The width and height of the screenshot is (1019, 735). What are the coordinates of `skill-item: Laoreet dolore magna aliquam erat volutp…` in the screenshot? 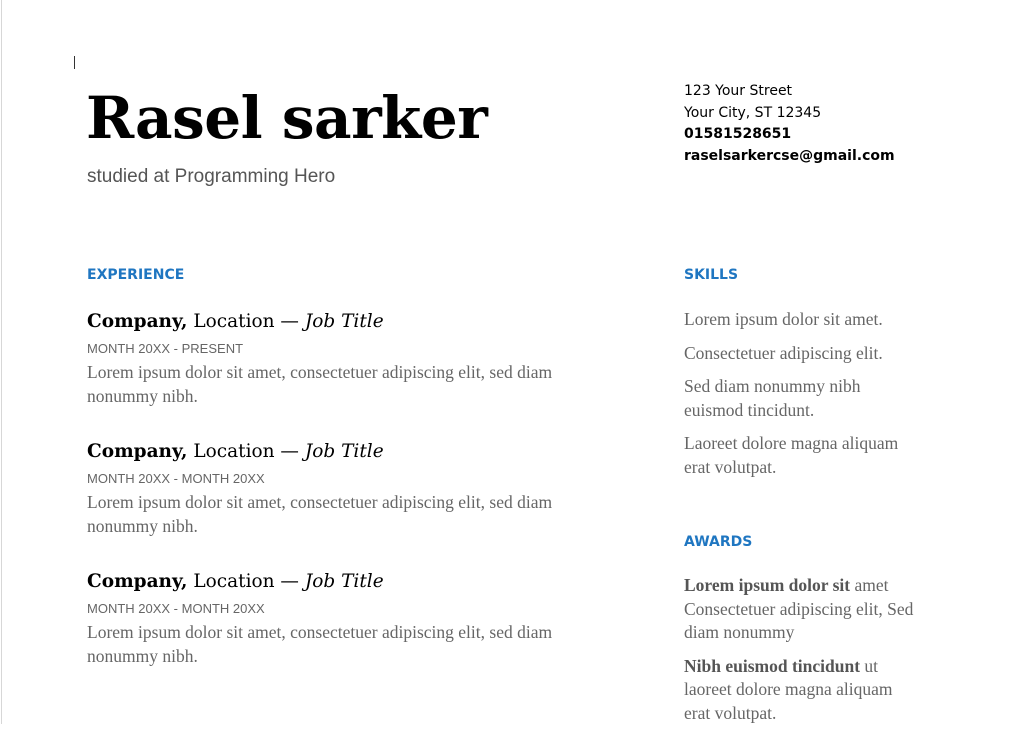 It's located at (799, 455).